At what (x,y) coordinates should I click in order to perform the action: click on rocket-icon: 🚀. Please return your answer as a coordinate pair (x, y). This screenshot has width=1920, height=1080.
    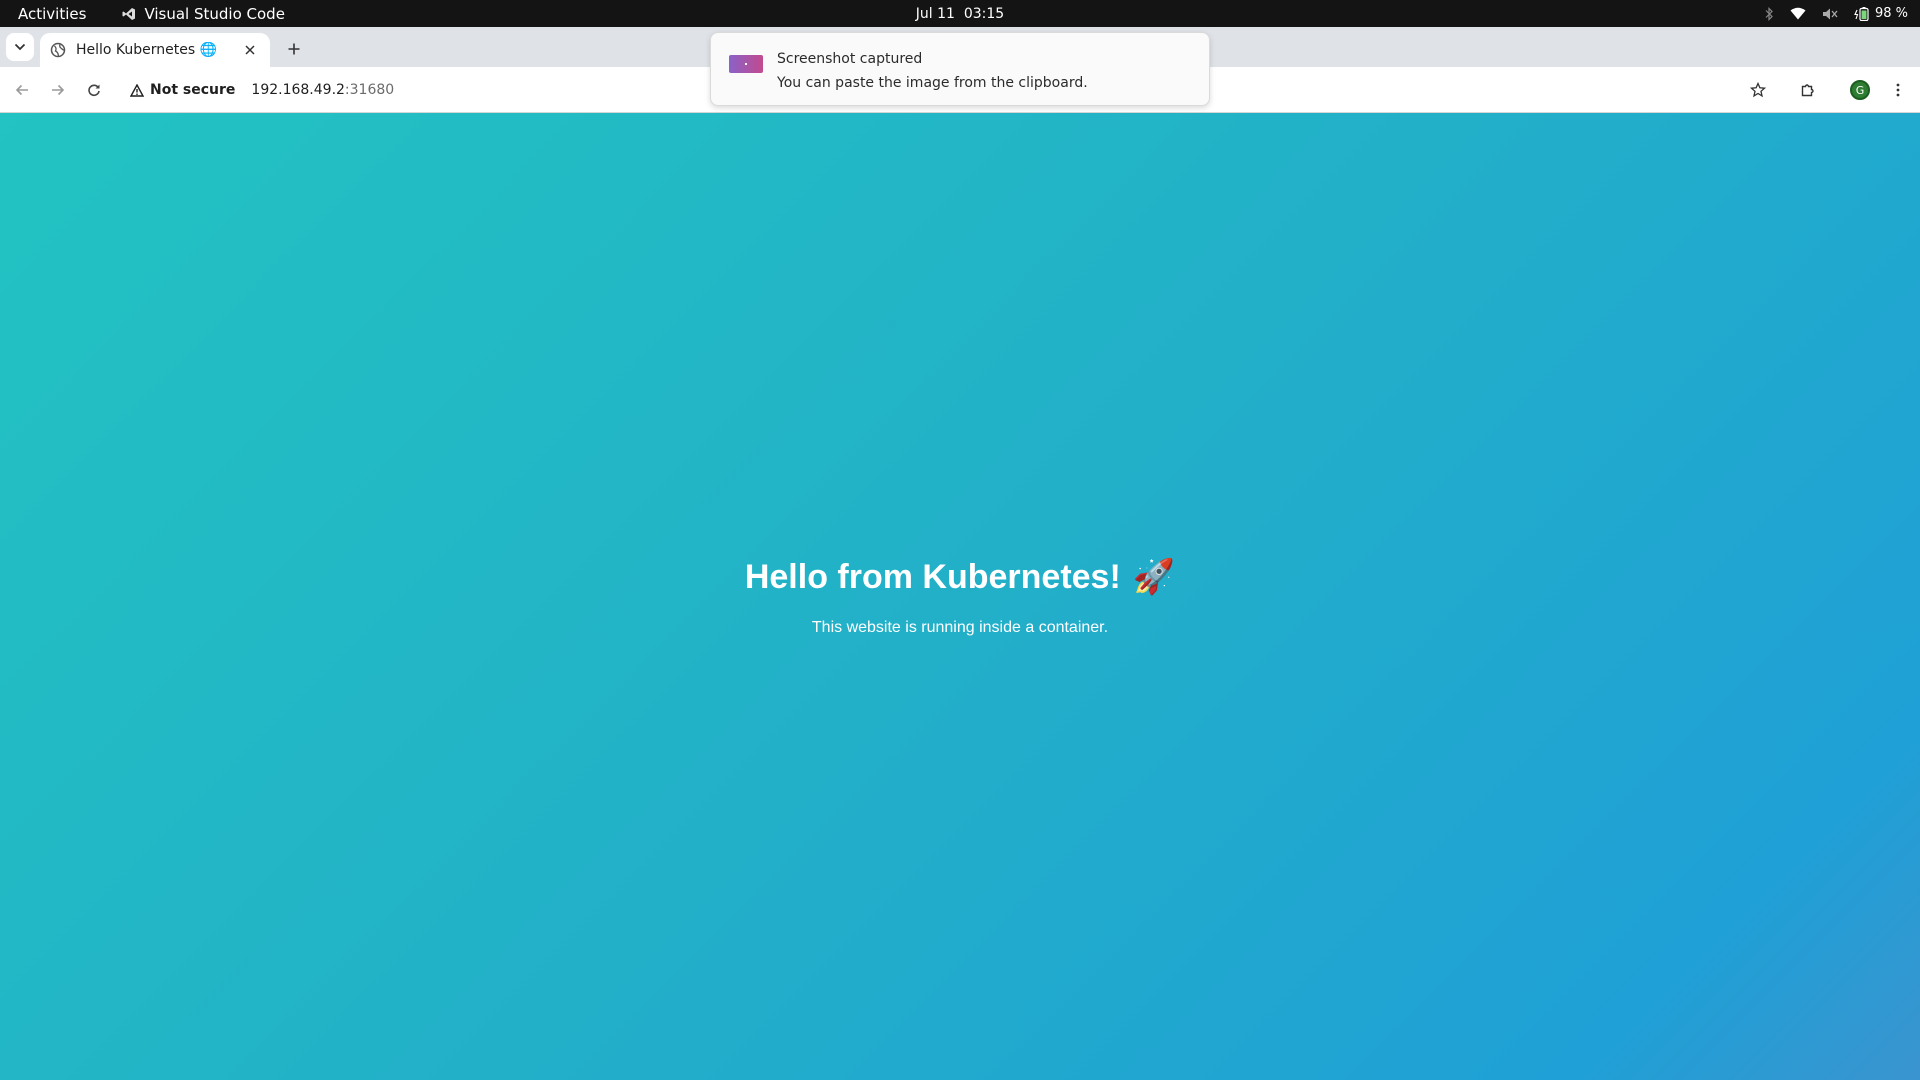
    Looking at the image, I should click on (1154, 577).